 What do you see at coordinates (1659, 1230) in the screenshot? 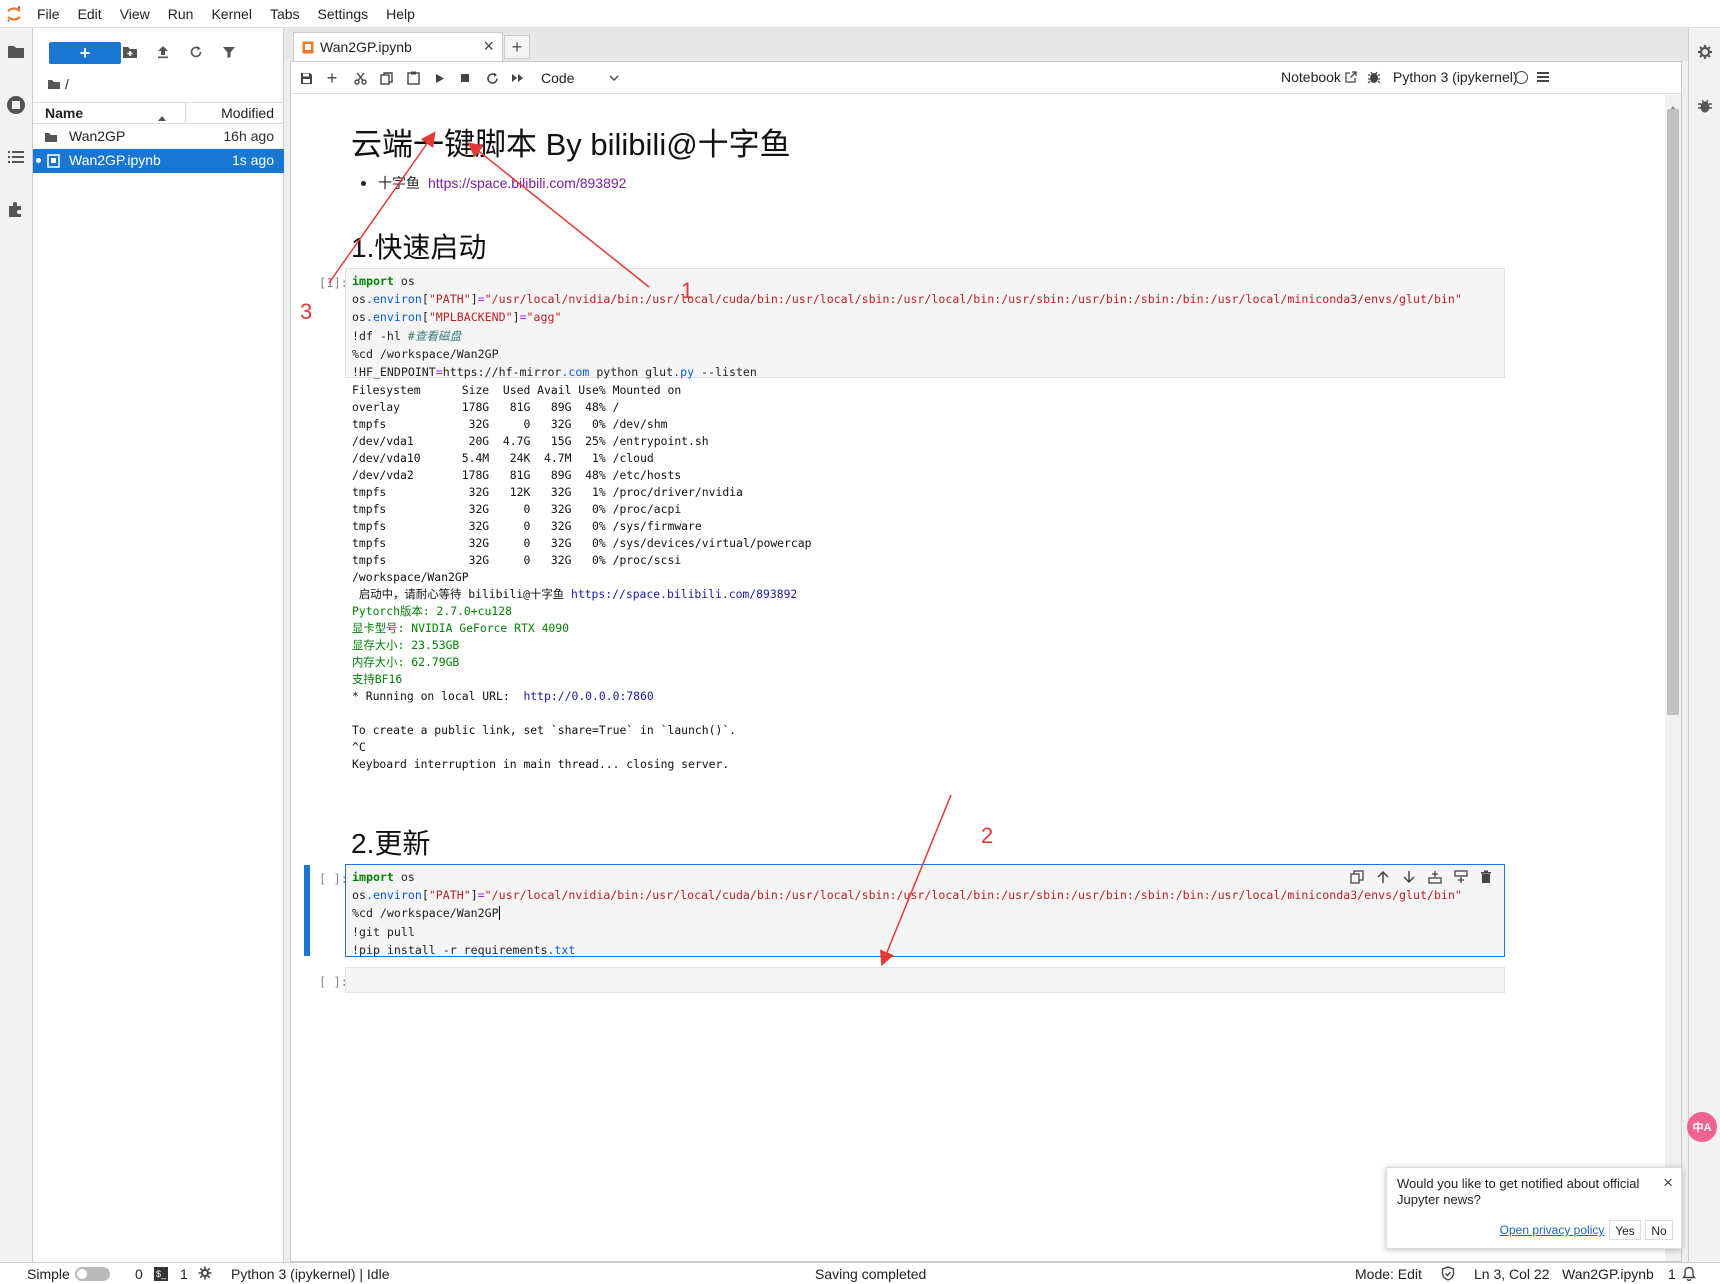
I see `toast-no-button: No` at bounding box center [1659, 1230].